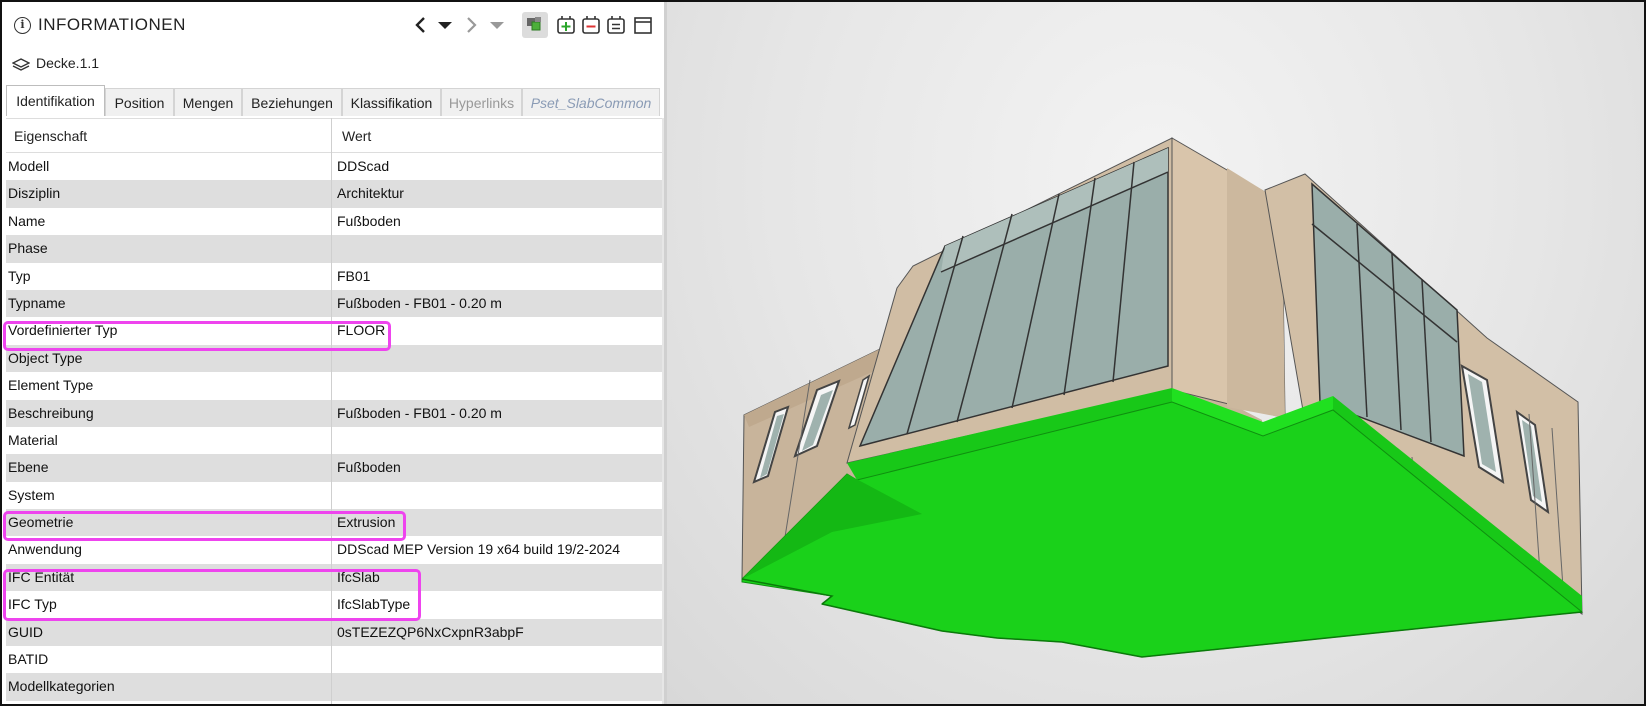 The image size is (1646, 706). What do you see at coordinates (643, 25) in the screenshot?
I see `window-icon` at bounding box center [643, 25].